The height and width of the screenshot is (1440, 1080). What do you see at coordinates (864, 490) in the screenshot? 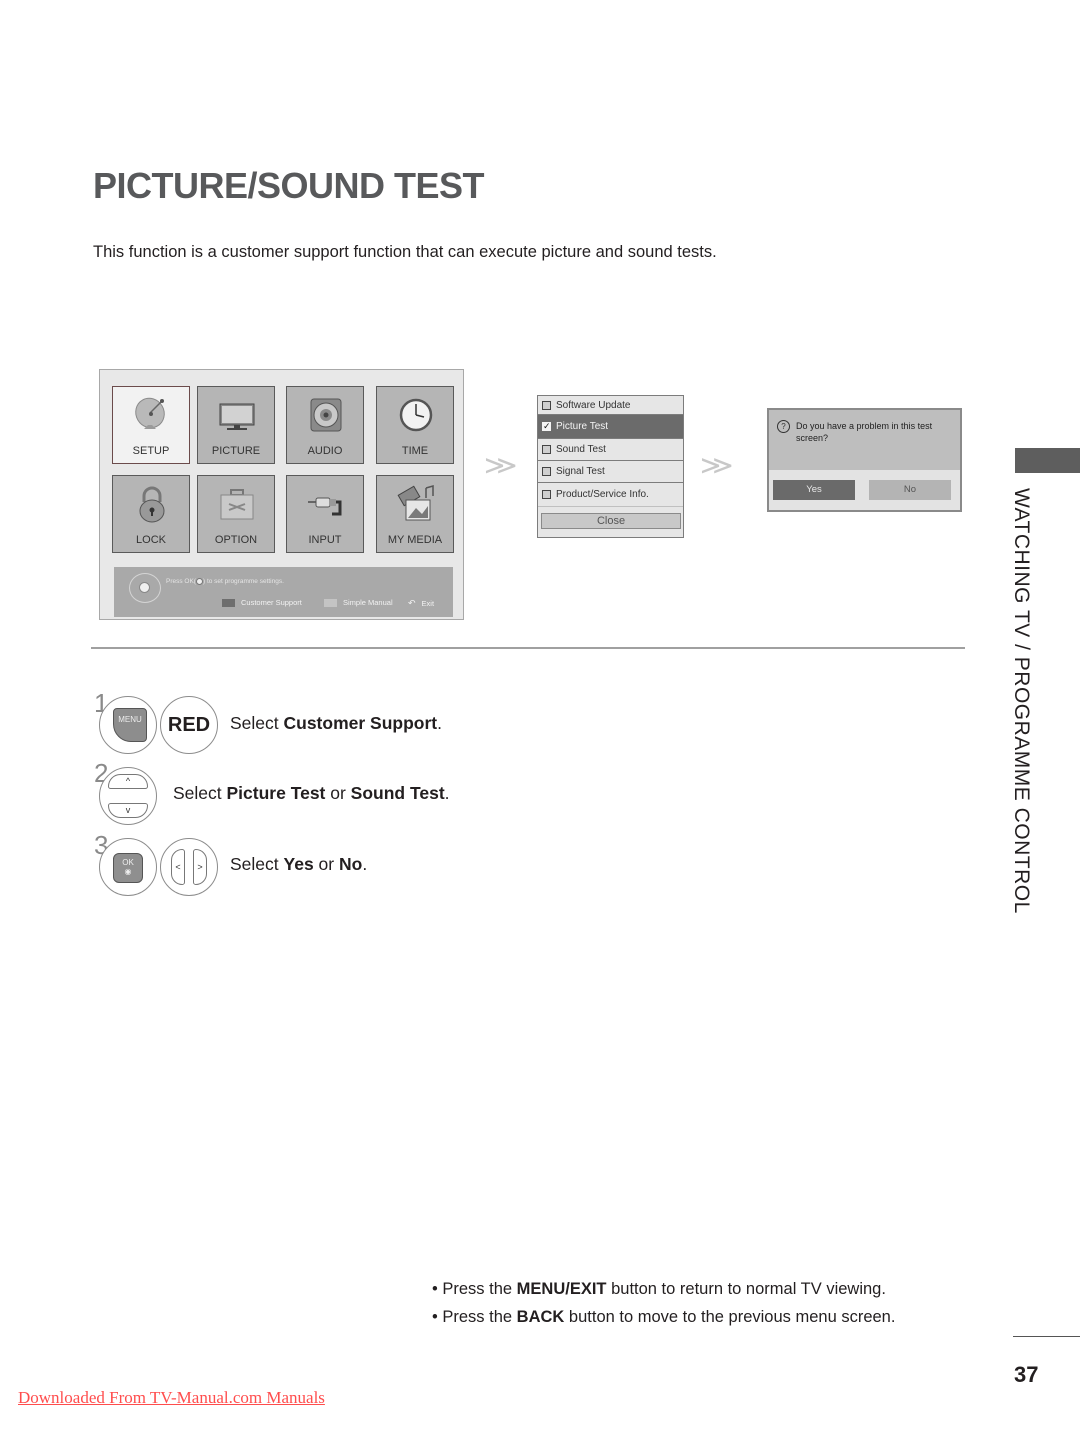
I see `dialog-button-bar: Yes No` at bounding box center [864, 490].